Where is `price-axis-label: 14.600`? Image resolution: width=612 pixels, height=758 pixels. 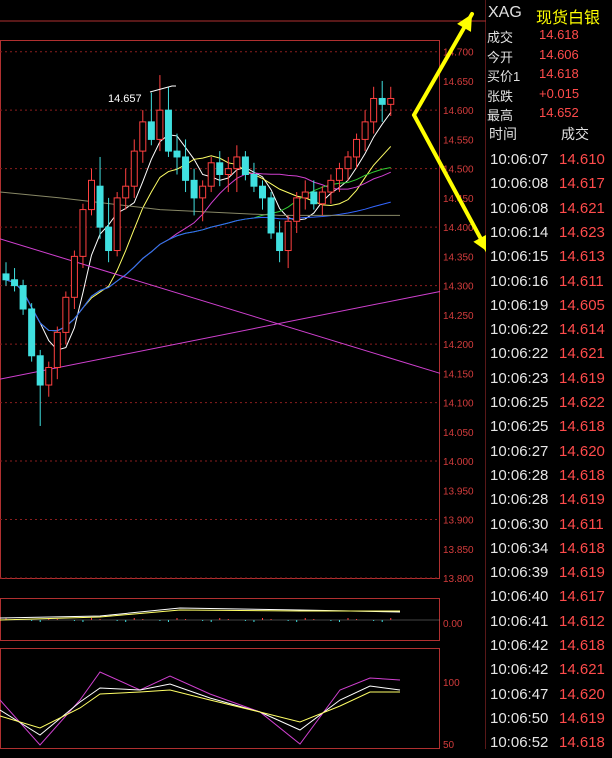 price-axis-label: 14.600 is located at coordinates (458, 111).